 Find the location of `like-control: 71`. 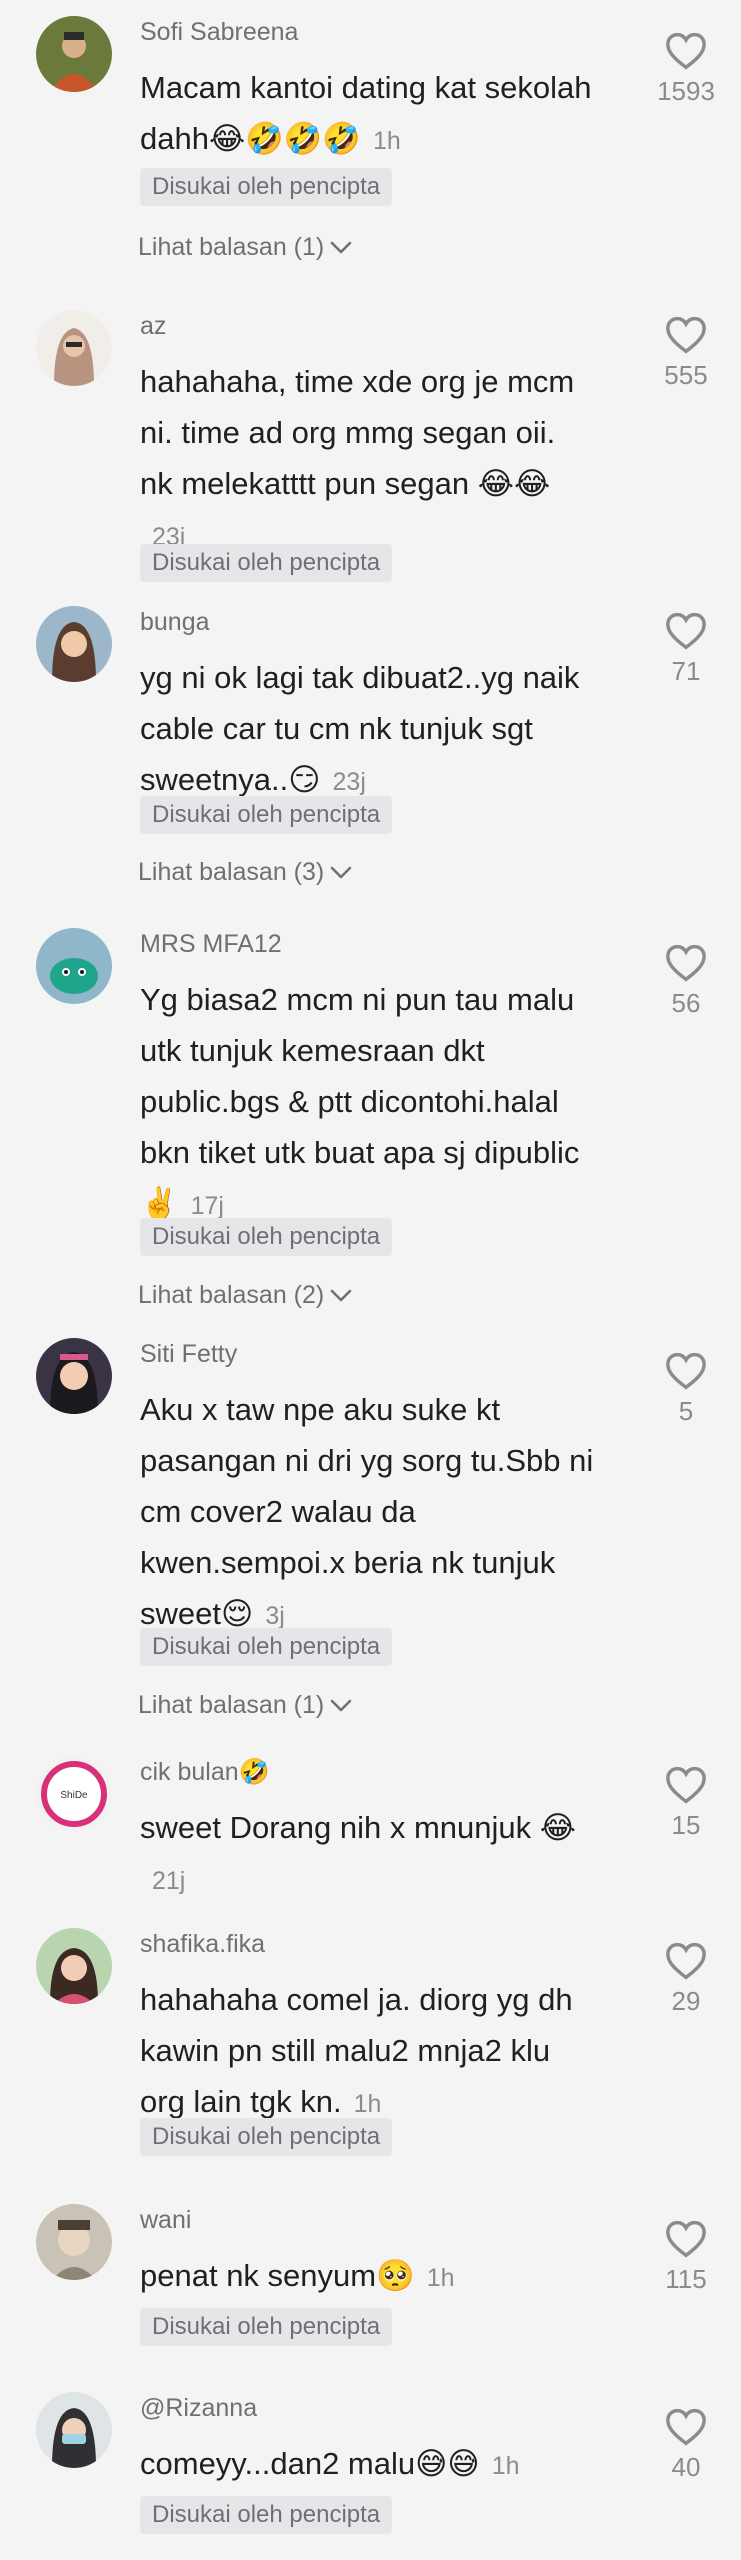

like-control: 71 is located at coordinates (686, 649).